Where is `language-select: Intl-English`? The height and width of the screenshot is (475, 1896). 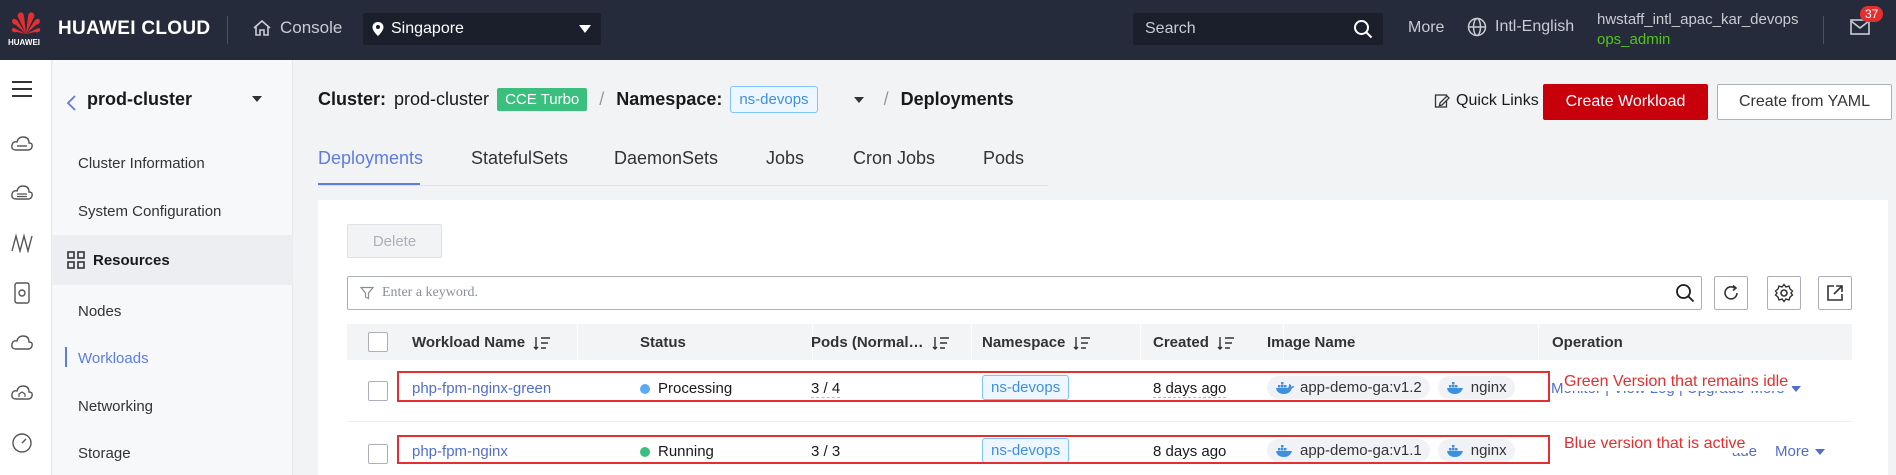 language-select: Intl-English is located at coordinates (1520, 27).